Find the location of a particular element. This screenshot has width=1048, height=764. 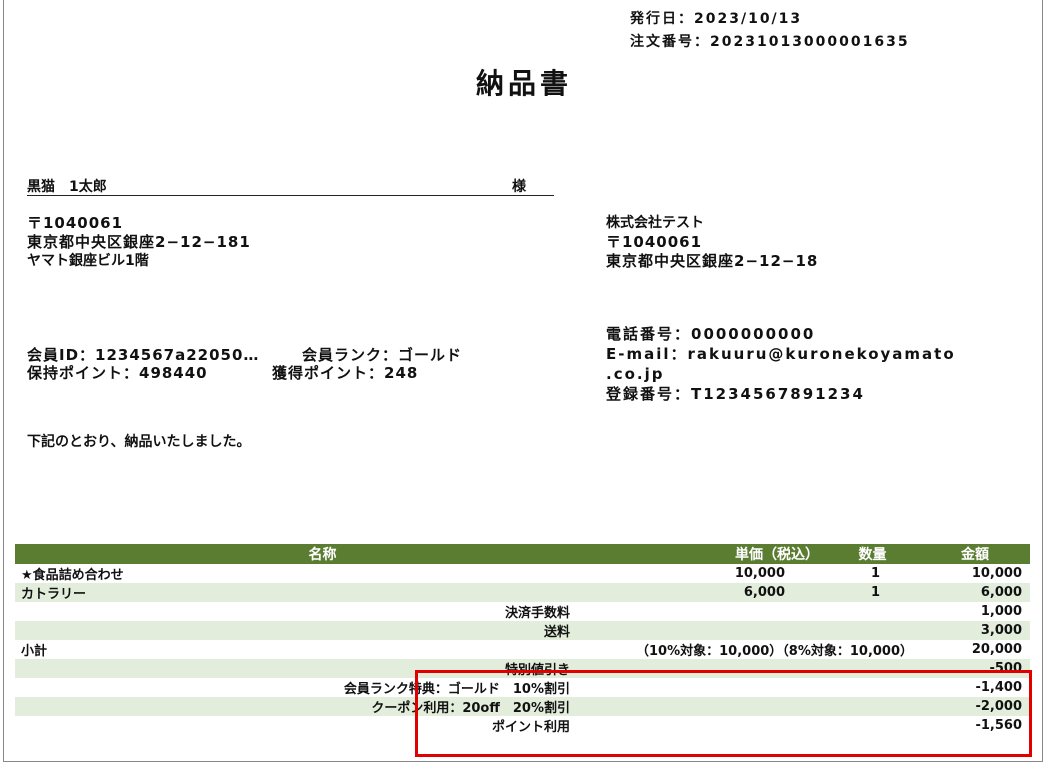

company-postal: 〒1040061 is located at coordinates (654, 242).